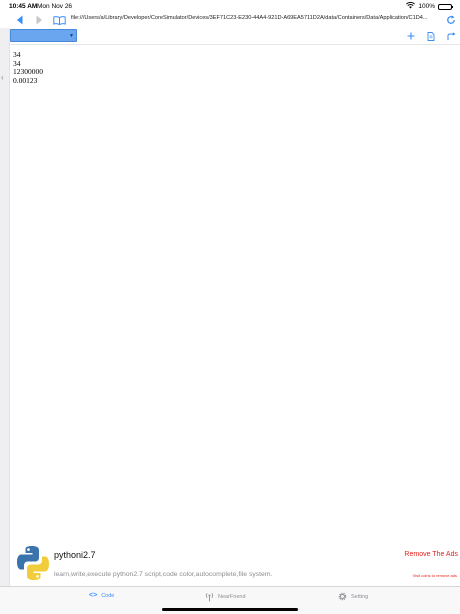  I want to click on document-button, so click(431, 36).